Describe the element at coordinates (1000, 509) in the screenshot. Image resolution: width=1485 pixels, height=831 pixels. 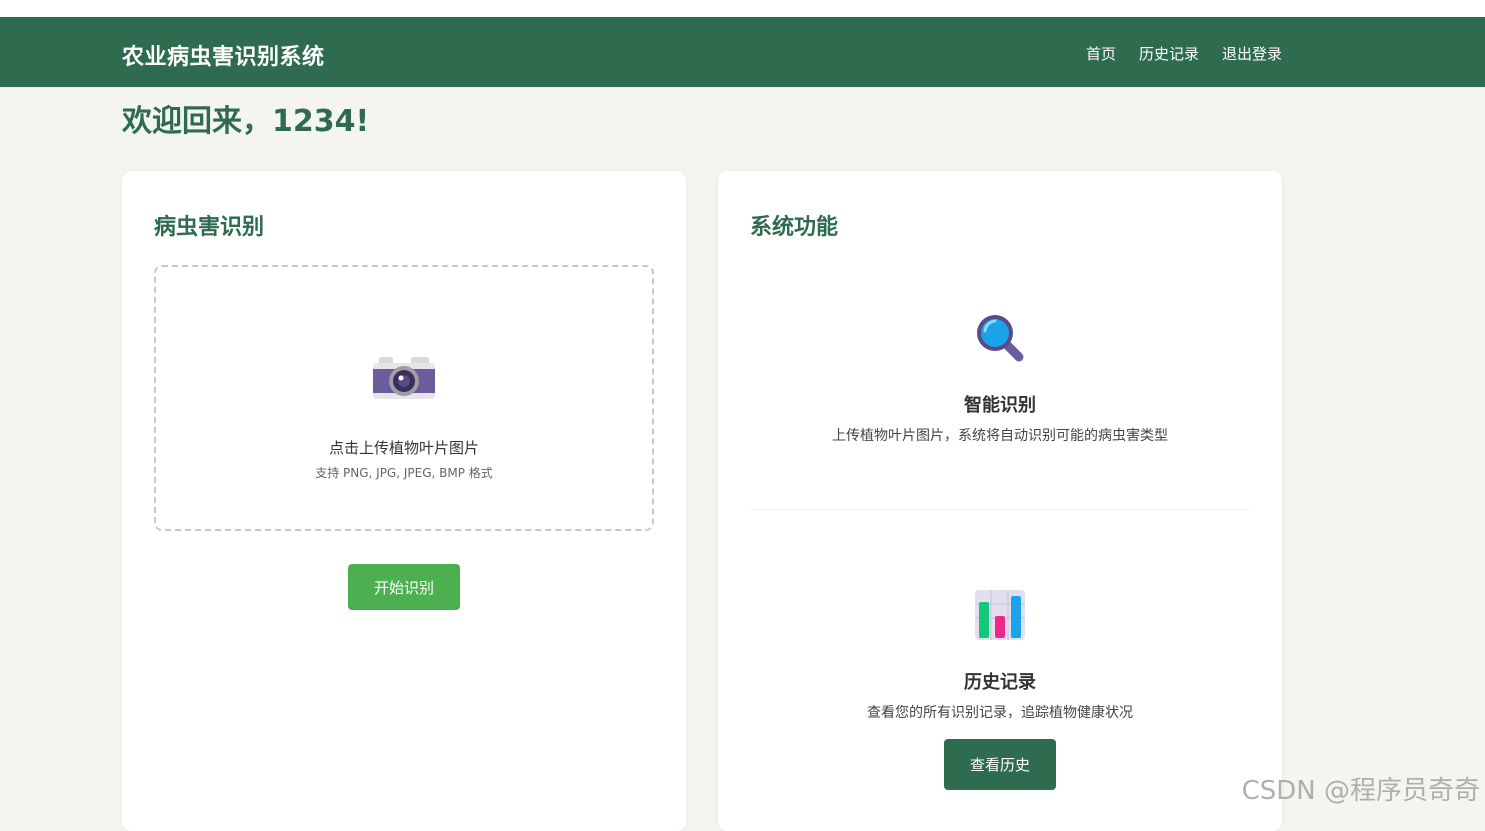
I see `feature-divider` at that location.